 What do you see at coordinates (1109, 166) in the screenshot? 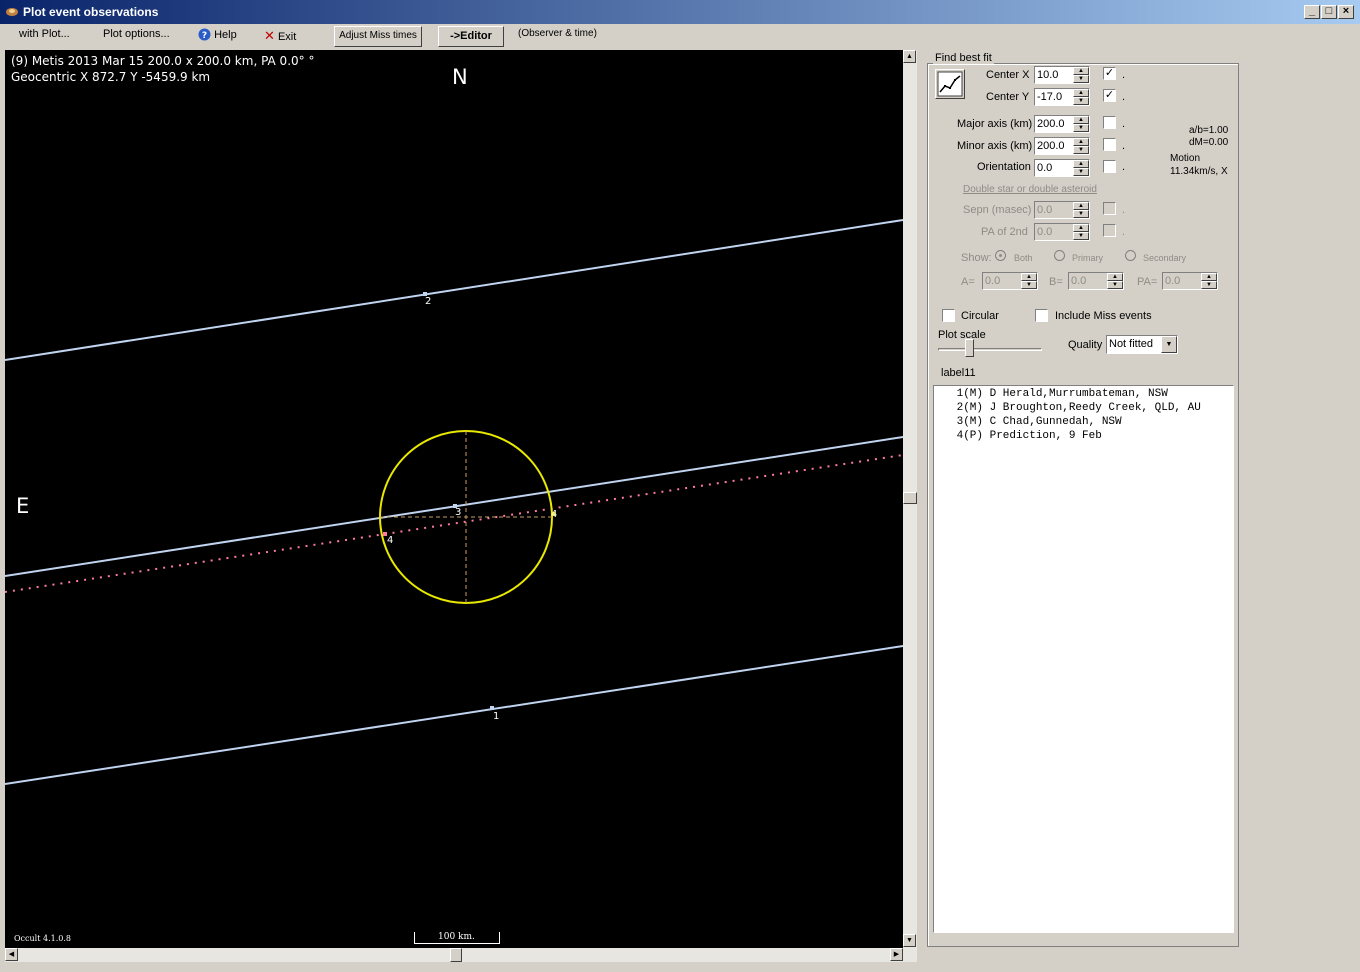
I see `orientation-checkbox` at bounding box center [1109, 166].